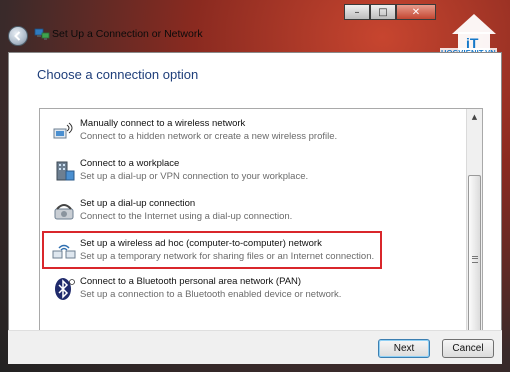 The image size is (510, 372). I want to click on window-title: Set Up a Connection or Network, so click(127, 34).